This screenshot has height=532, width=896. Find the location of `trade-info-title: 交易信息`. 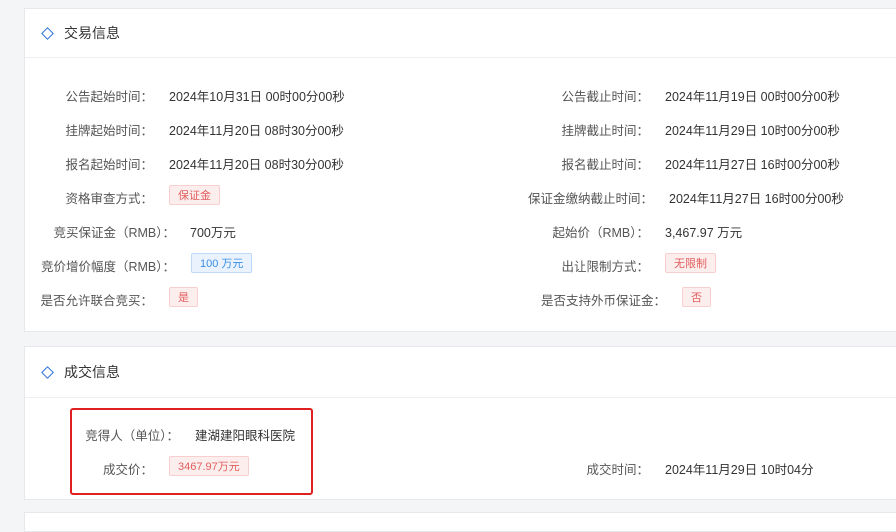

trade-info-title: 交易信息 is located at coordinates (92, 33).